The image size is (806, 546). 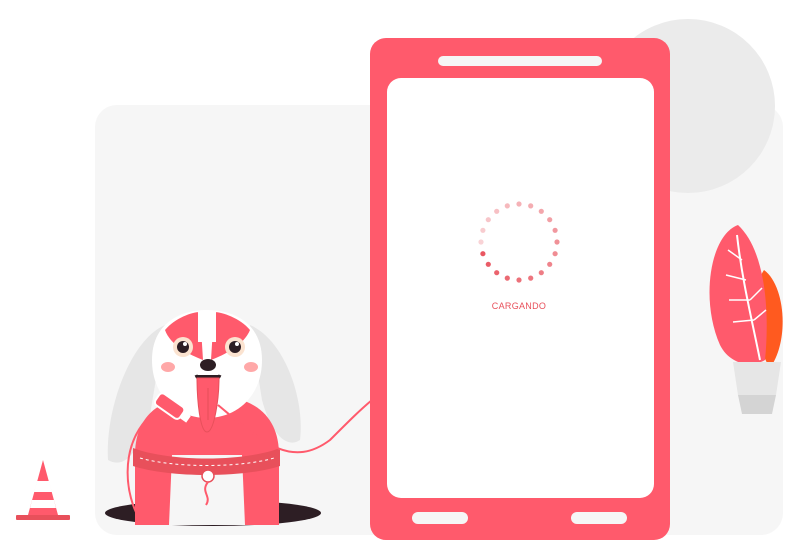 What do you see at coordinates (43, 490) in the screenshot?
I see `traffic-cone-icon` at bounding box center [43, 490].